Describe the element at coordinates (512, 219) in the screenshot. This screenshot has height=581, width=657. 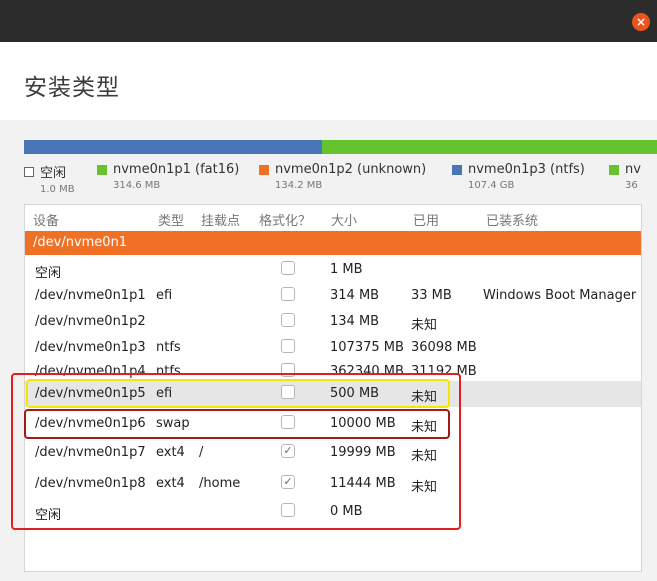
I see `col-header-system: 已装系统` at that location.